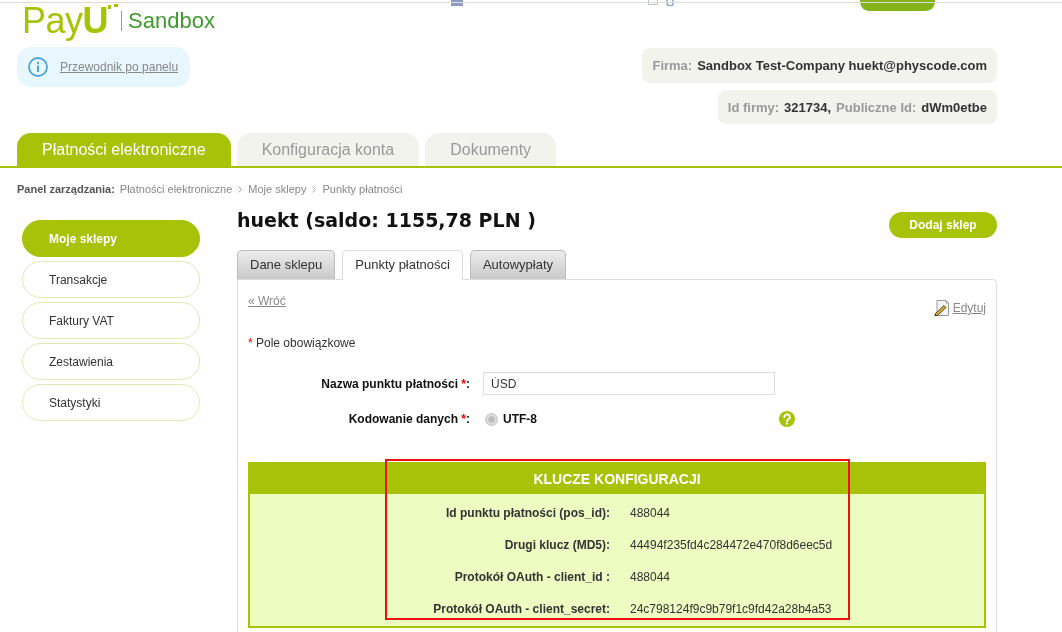 The height and width of the screenshot is (632, 1062). Describe the element at coordinates (111, 238) in the screenshot. I see `sidebar-item: Moje sklepy` at that location.